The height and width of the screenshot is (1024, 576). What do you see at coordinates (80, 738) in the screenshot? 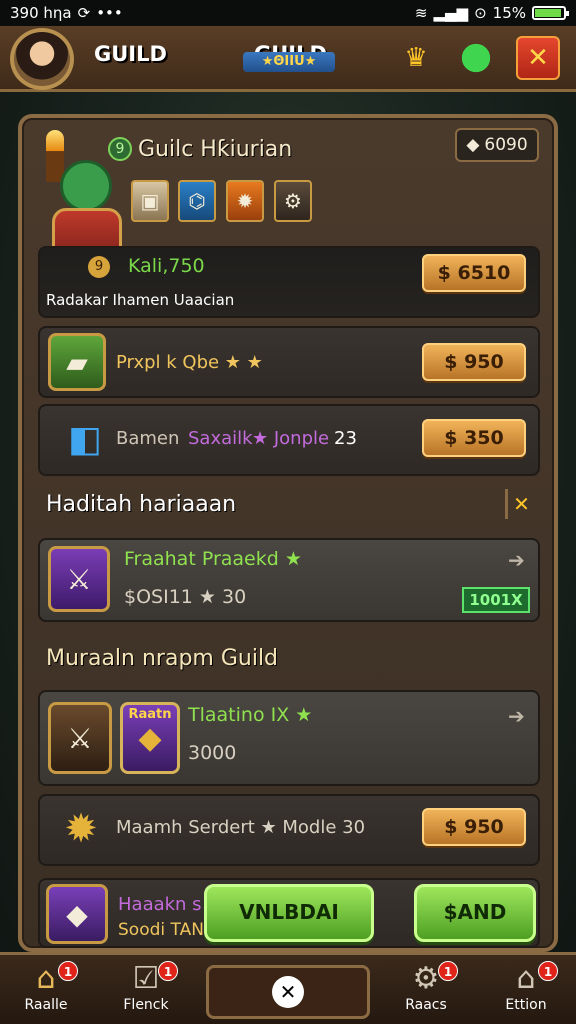
I see `sword-item-icon: ⚔` at bounding box center [80, 738].